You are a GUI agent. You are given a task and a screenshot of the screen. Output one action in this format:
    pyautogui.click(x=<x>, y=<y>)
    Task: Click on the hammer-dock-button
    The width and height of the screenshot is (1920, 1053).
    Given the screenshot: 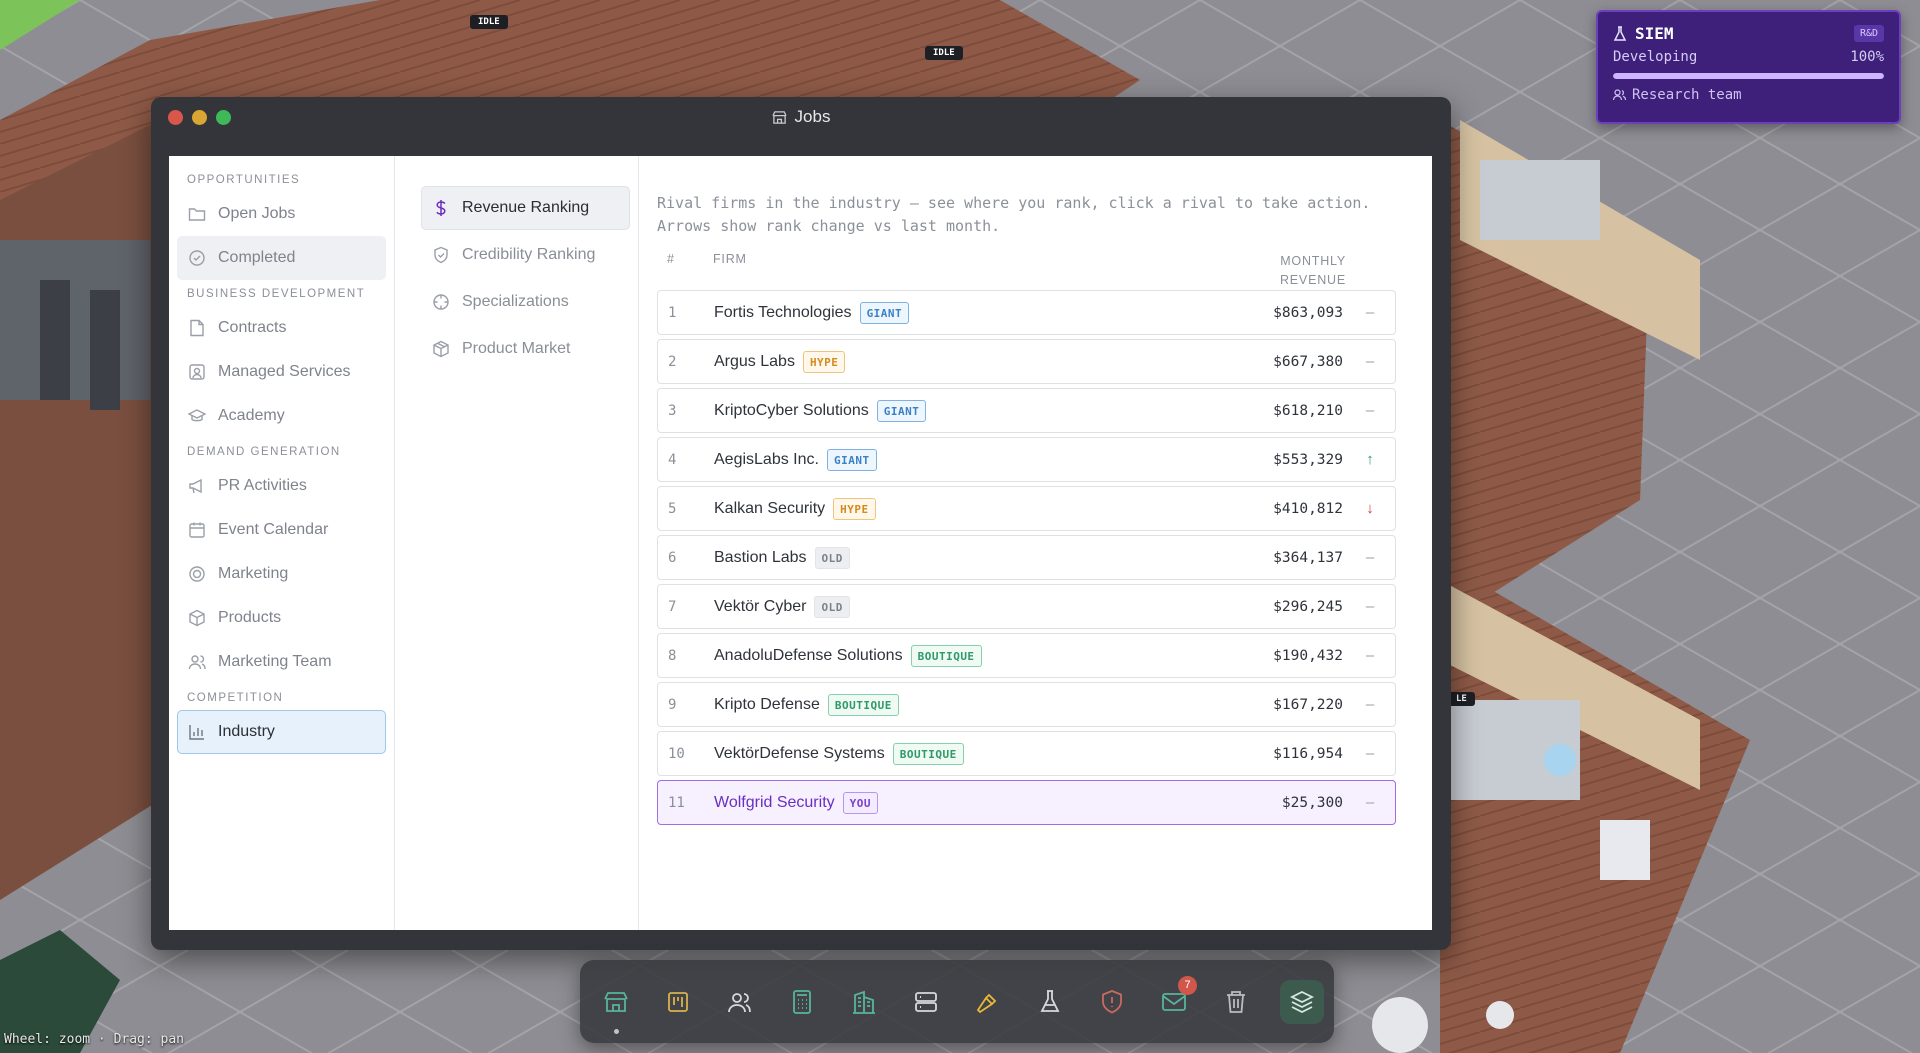 What is the action you would take?
    pyautogui.click(x=987, y=1002)
    